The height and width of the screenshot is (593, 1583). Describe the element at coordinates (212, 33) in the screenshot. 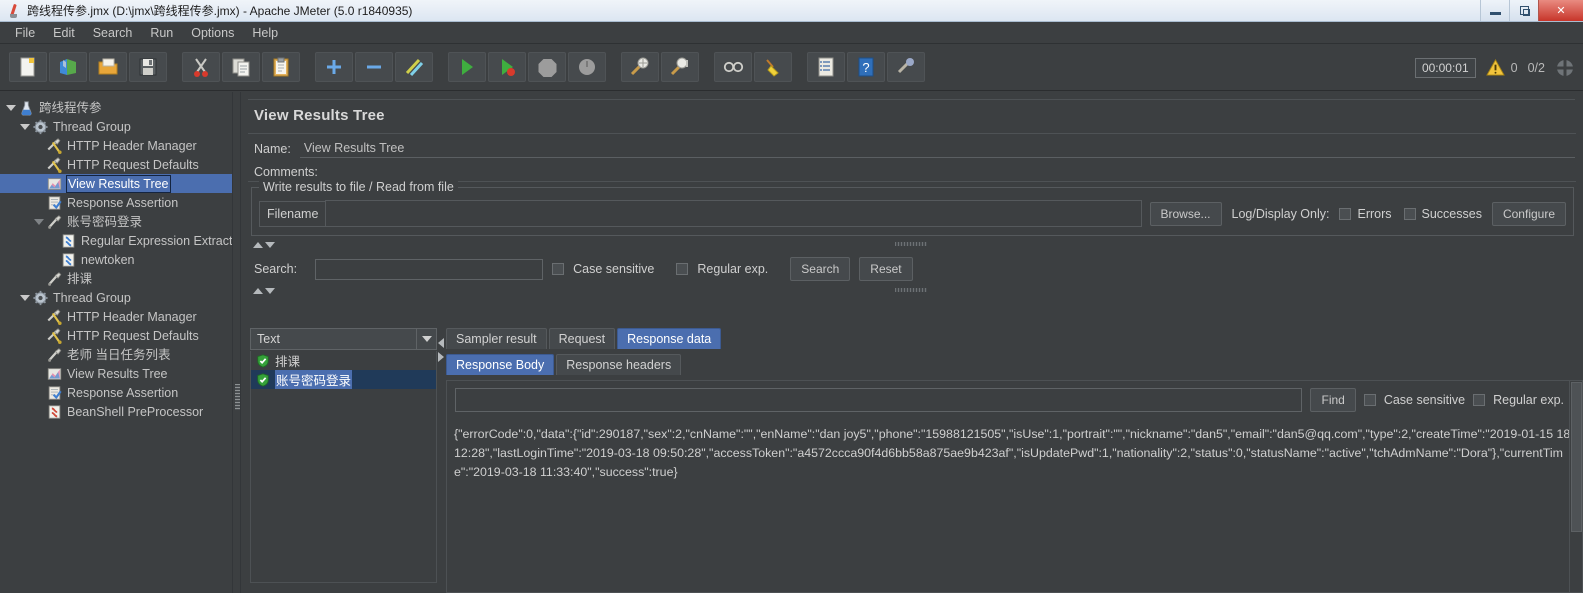

I see `menu-options: Options` at that location.